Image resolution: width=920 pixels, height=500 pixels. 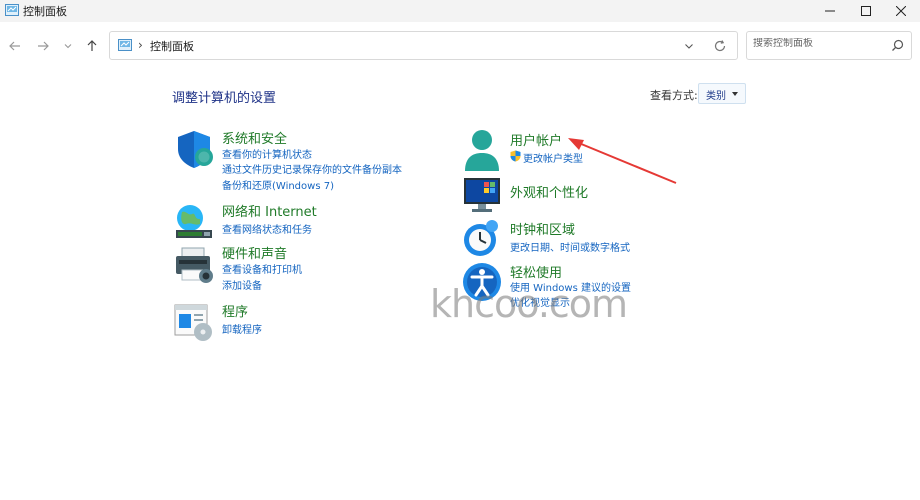 I want to click on forward-button, so click(x=43, y=46).